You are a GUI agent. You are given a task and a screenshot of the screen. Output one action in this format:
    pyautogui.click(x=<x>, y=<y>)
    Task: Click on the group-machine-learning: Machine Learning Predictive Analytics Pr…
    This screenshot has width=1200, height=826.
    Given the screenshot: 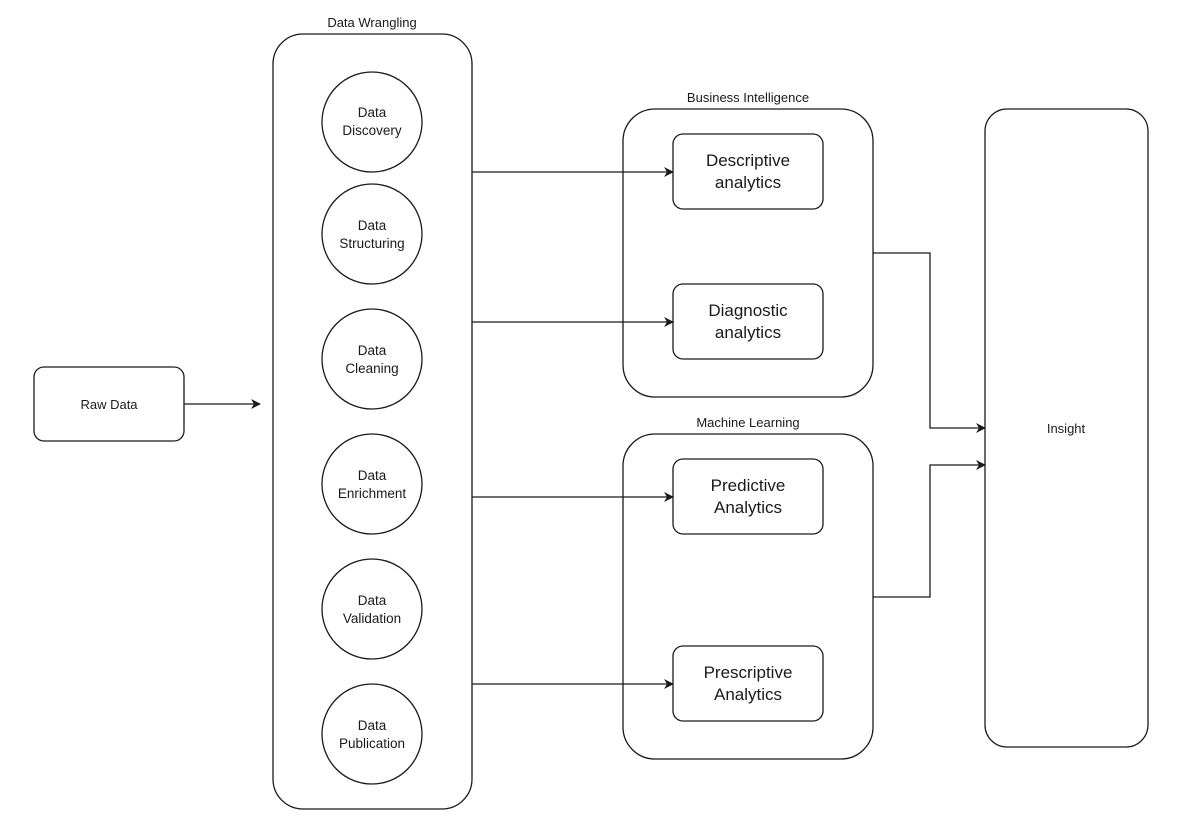 What is the action you would take?
    pyautogui.click(x=748, y=587)
    